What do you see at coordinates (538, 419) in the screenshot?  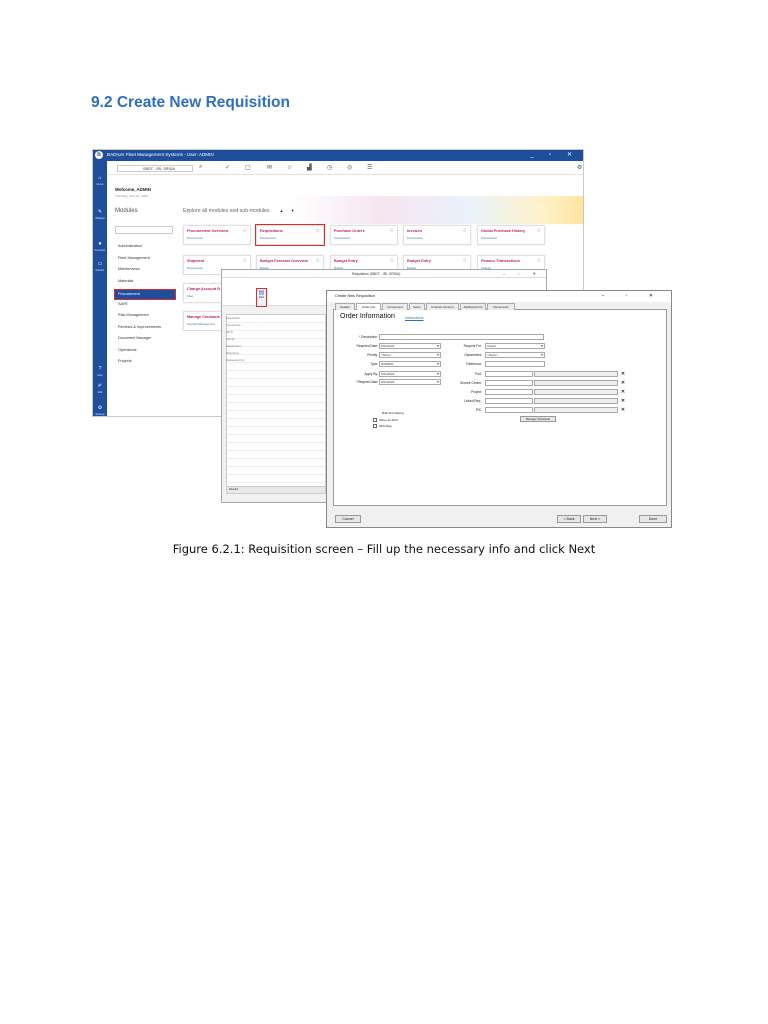 I see `manage-schedule-button: Manage Schedule` at bounding box center [538, 419].